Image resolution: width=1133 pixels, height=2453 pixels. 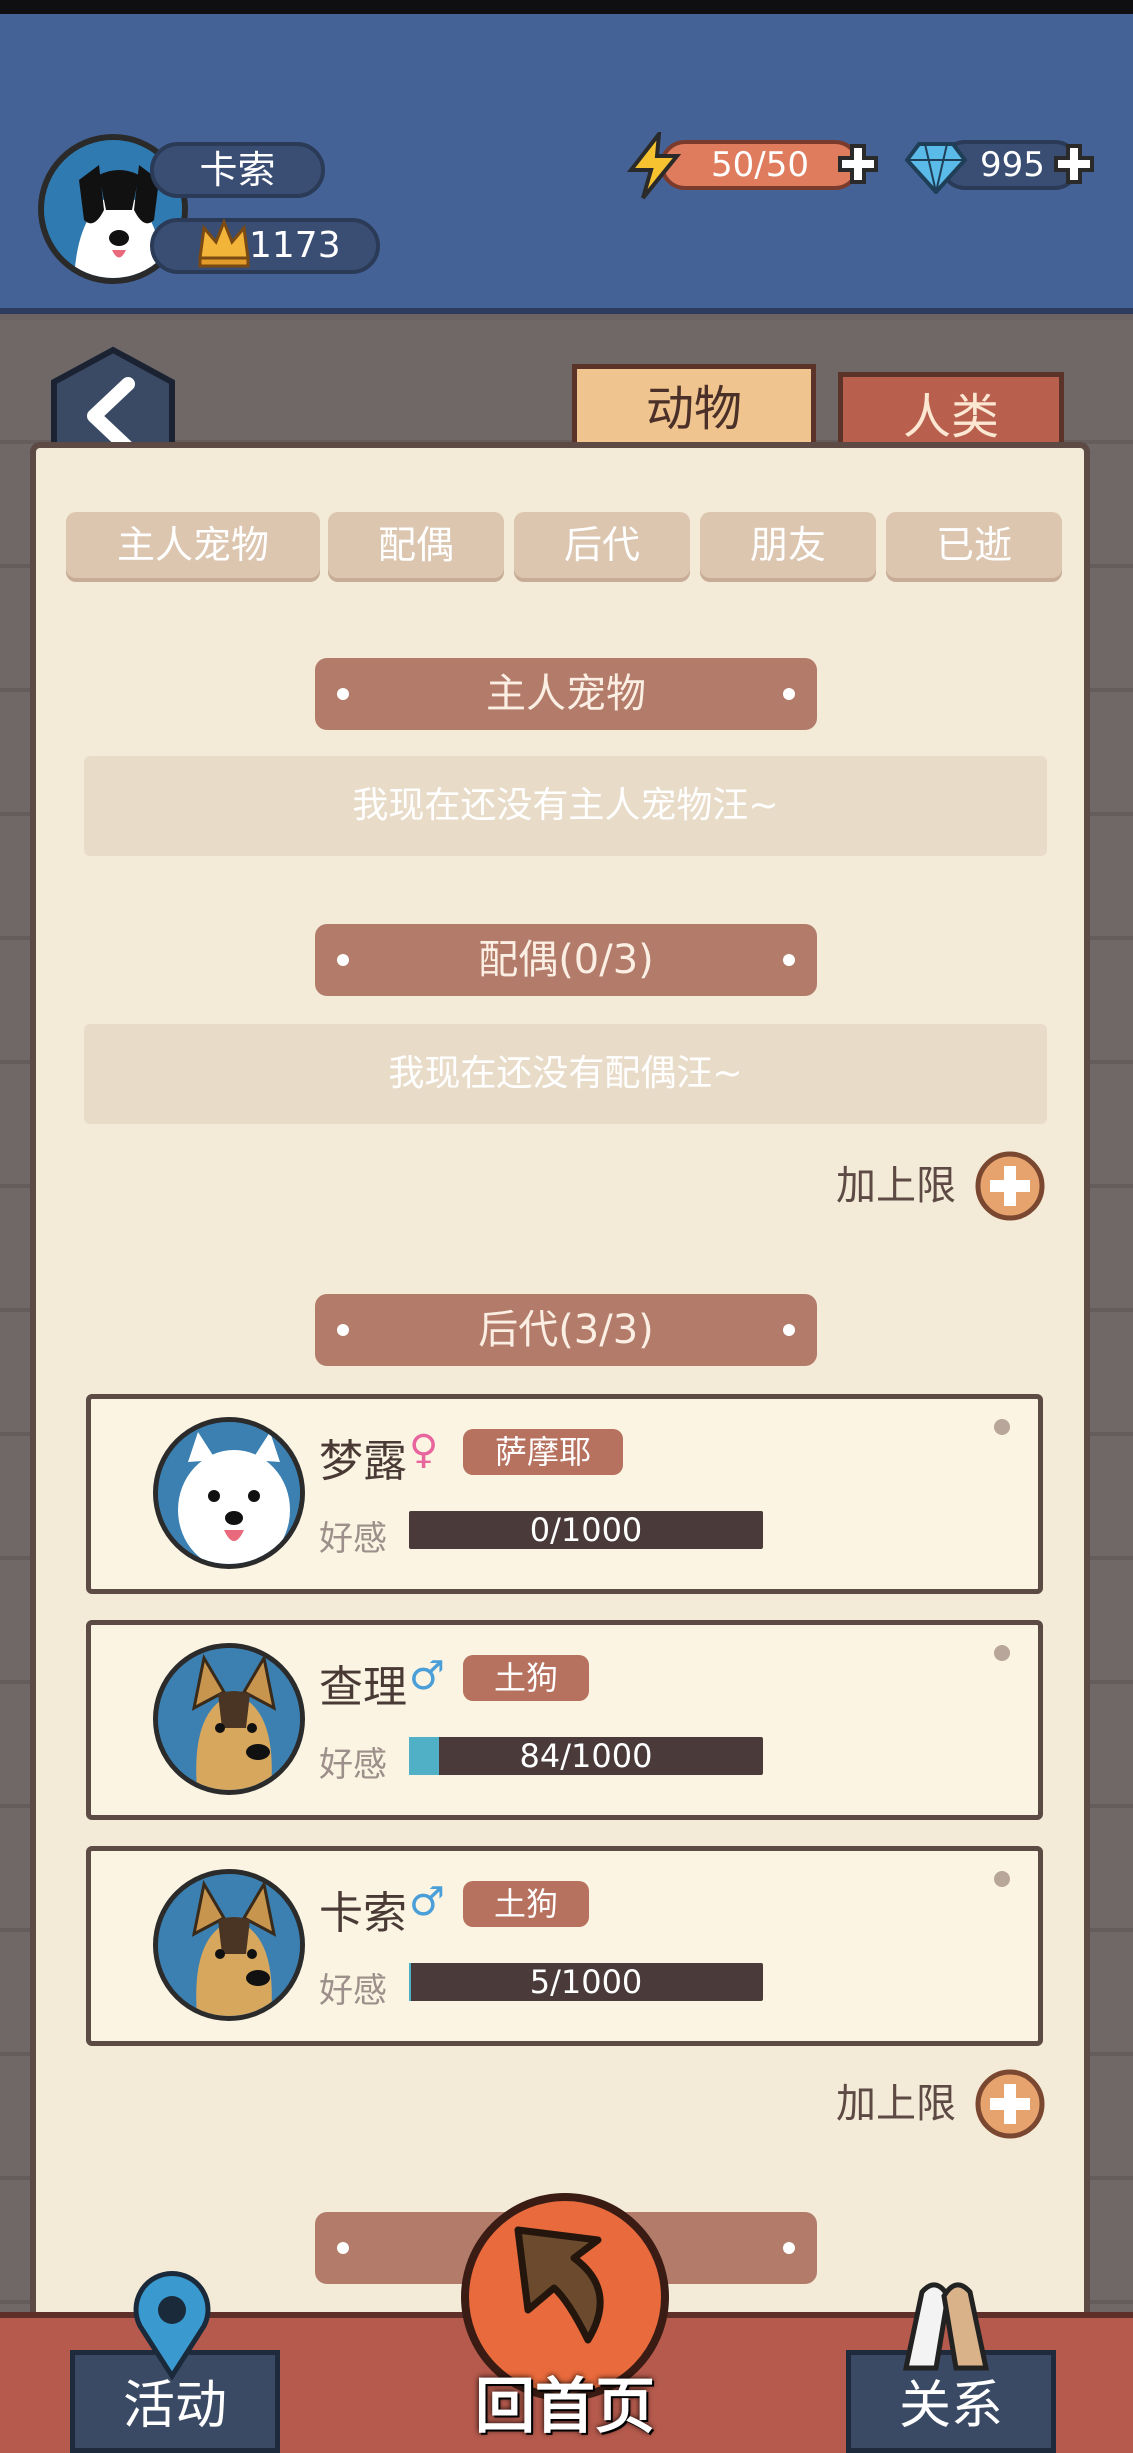 What do you see at coordinates (566, 7) in the screenshot?
I see `status-bar` at bounding box center [566, 7].